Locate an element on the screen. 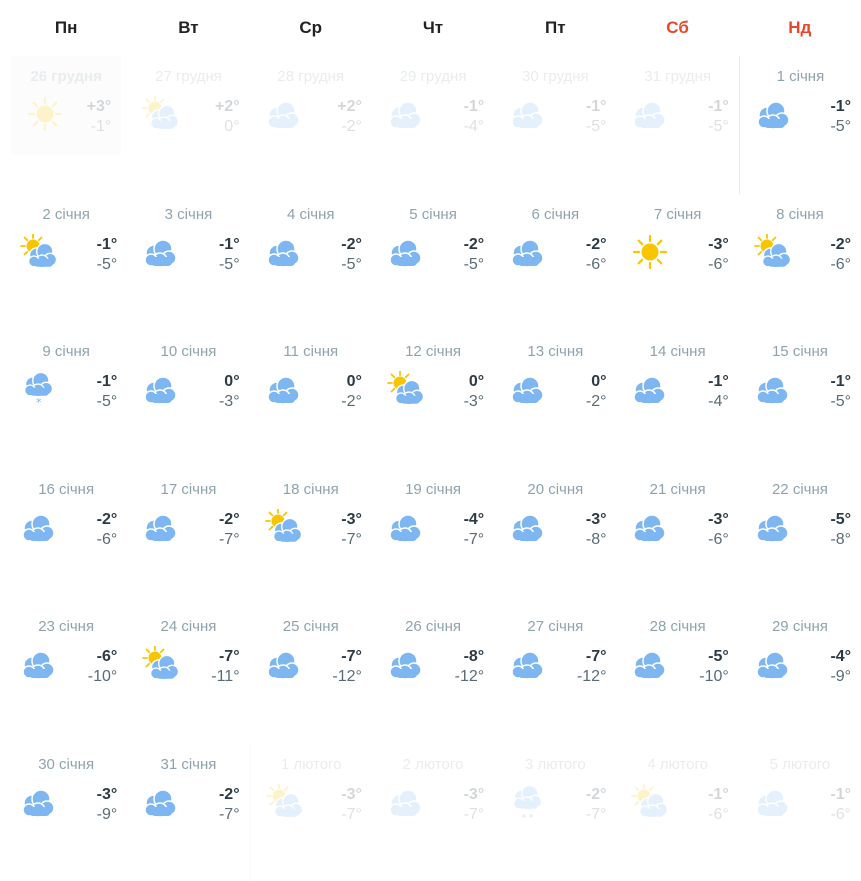 This screenshot has width=861, height=881. day-cell: 28 січня-5°-10° is located at coordinates (677, 675).